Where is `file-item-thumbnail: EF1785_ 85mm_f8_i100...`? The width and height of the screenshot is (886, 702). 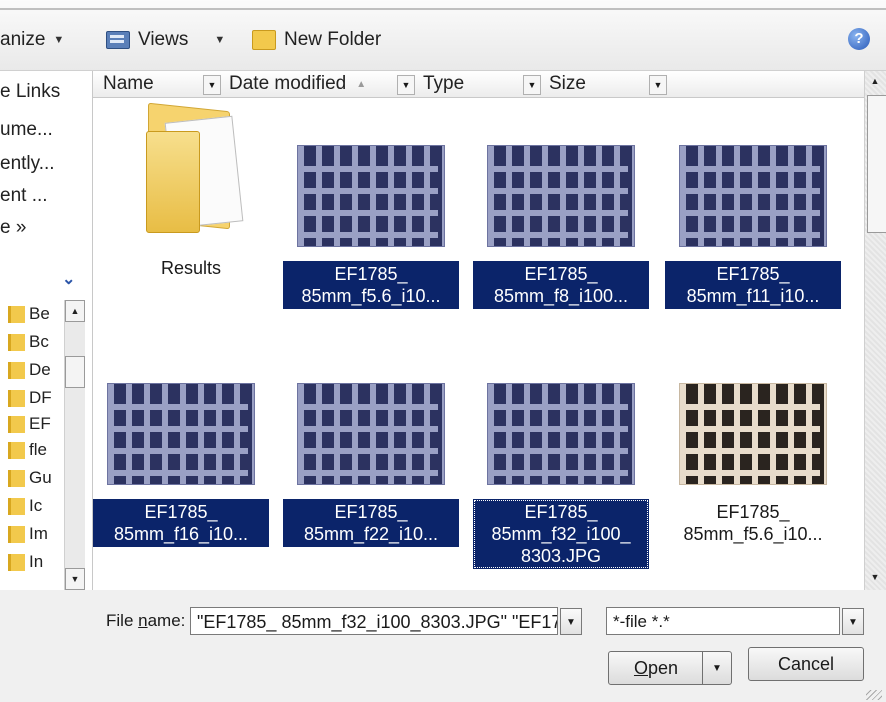 file-item-thumbnail: EF1785_ 85mm_f8_i100... is located at coordinates (561, 227).